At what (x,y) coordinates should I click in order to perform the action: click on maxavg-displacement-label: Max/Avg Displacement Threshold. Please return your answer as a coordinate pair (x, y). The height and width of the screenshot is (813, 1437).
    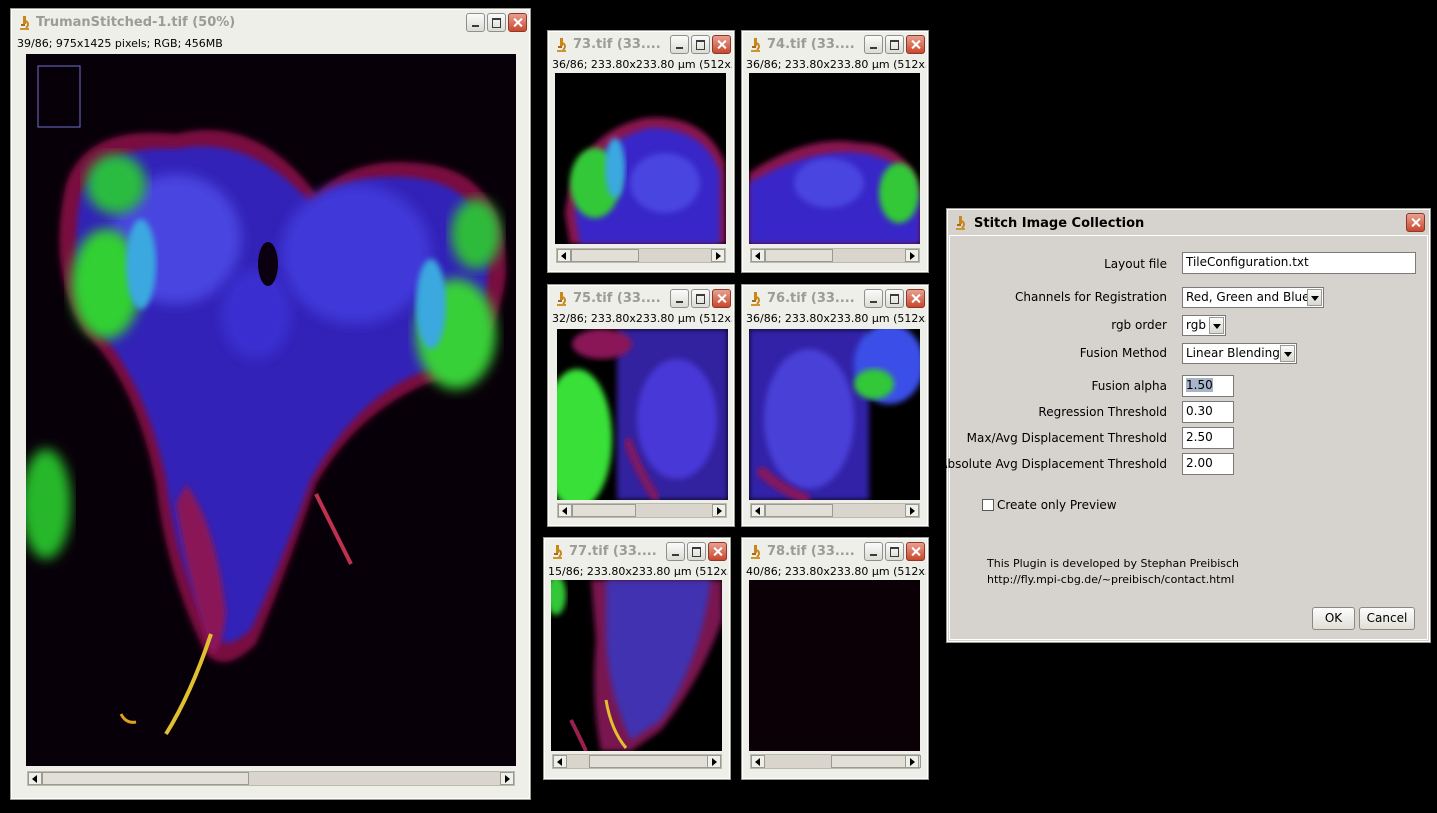
    Looking at the image, I should click on (1066, 438).